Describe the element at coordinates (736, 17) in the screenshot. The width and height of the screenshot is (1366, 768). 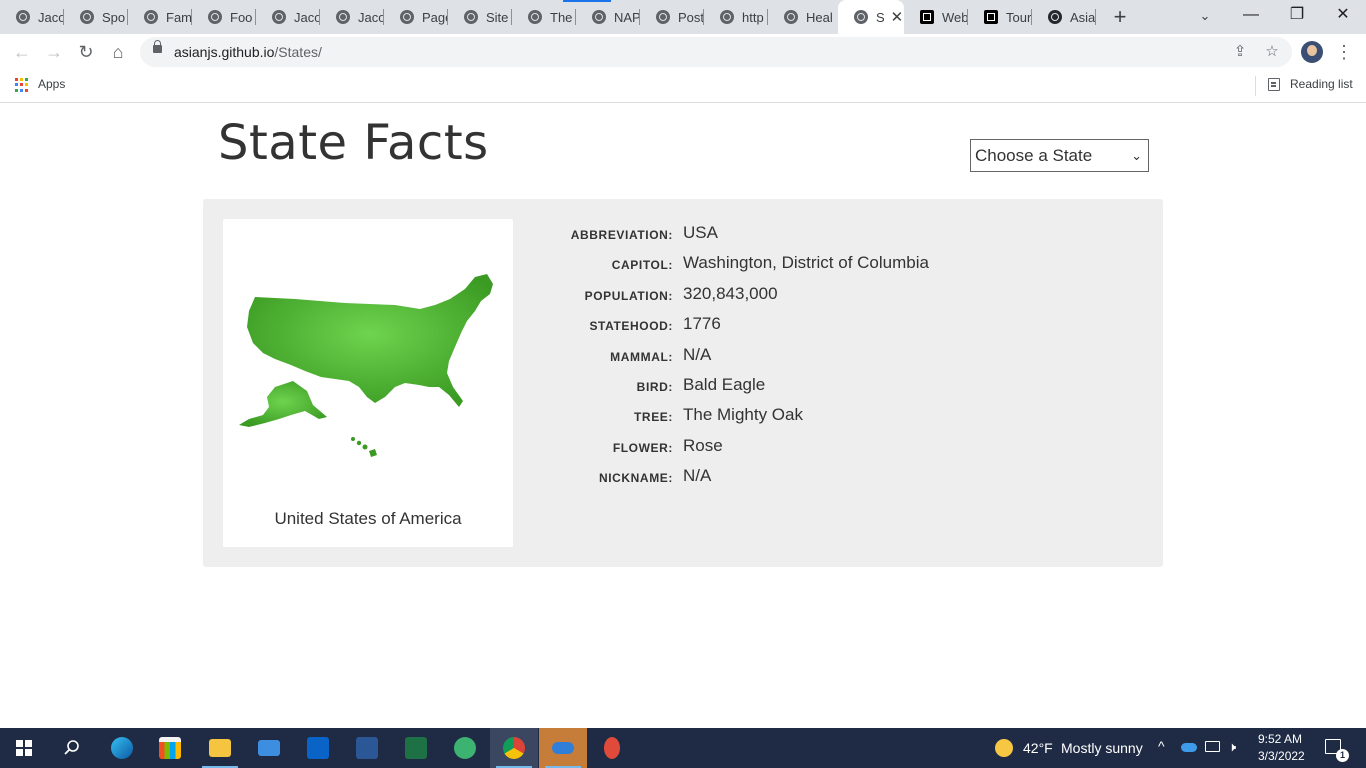
I see `tab-11: http` at that location.